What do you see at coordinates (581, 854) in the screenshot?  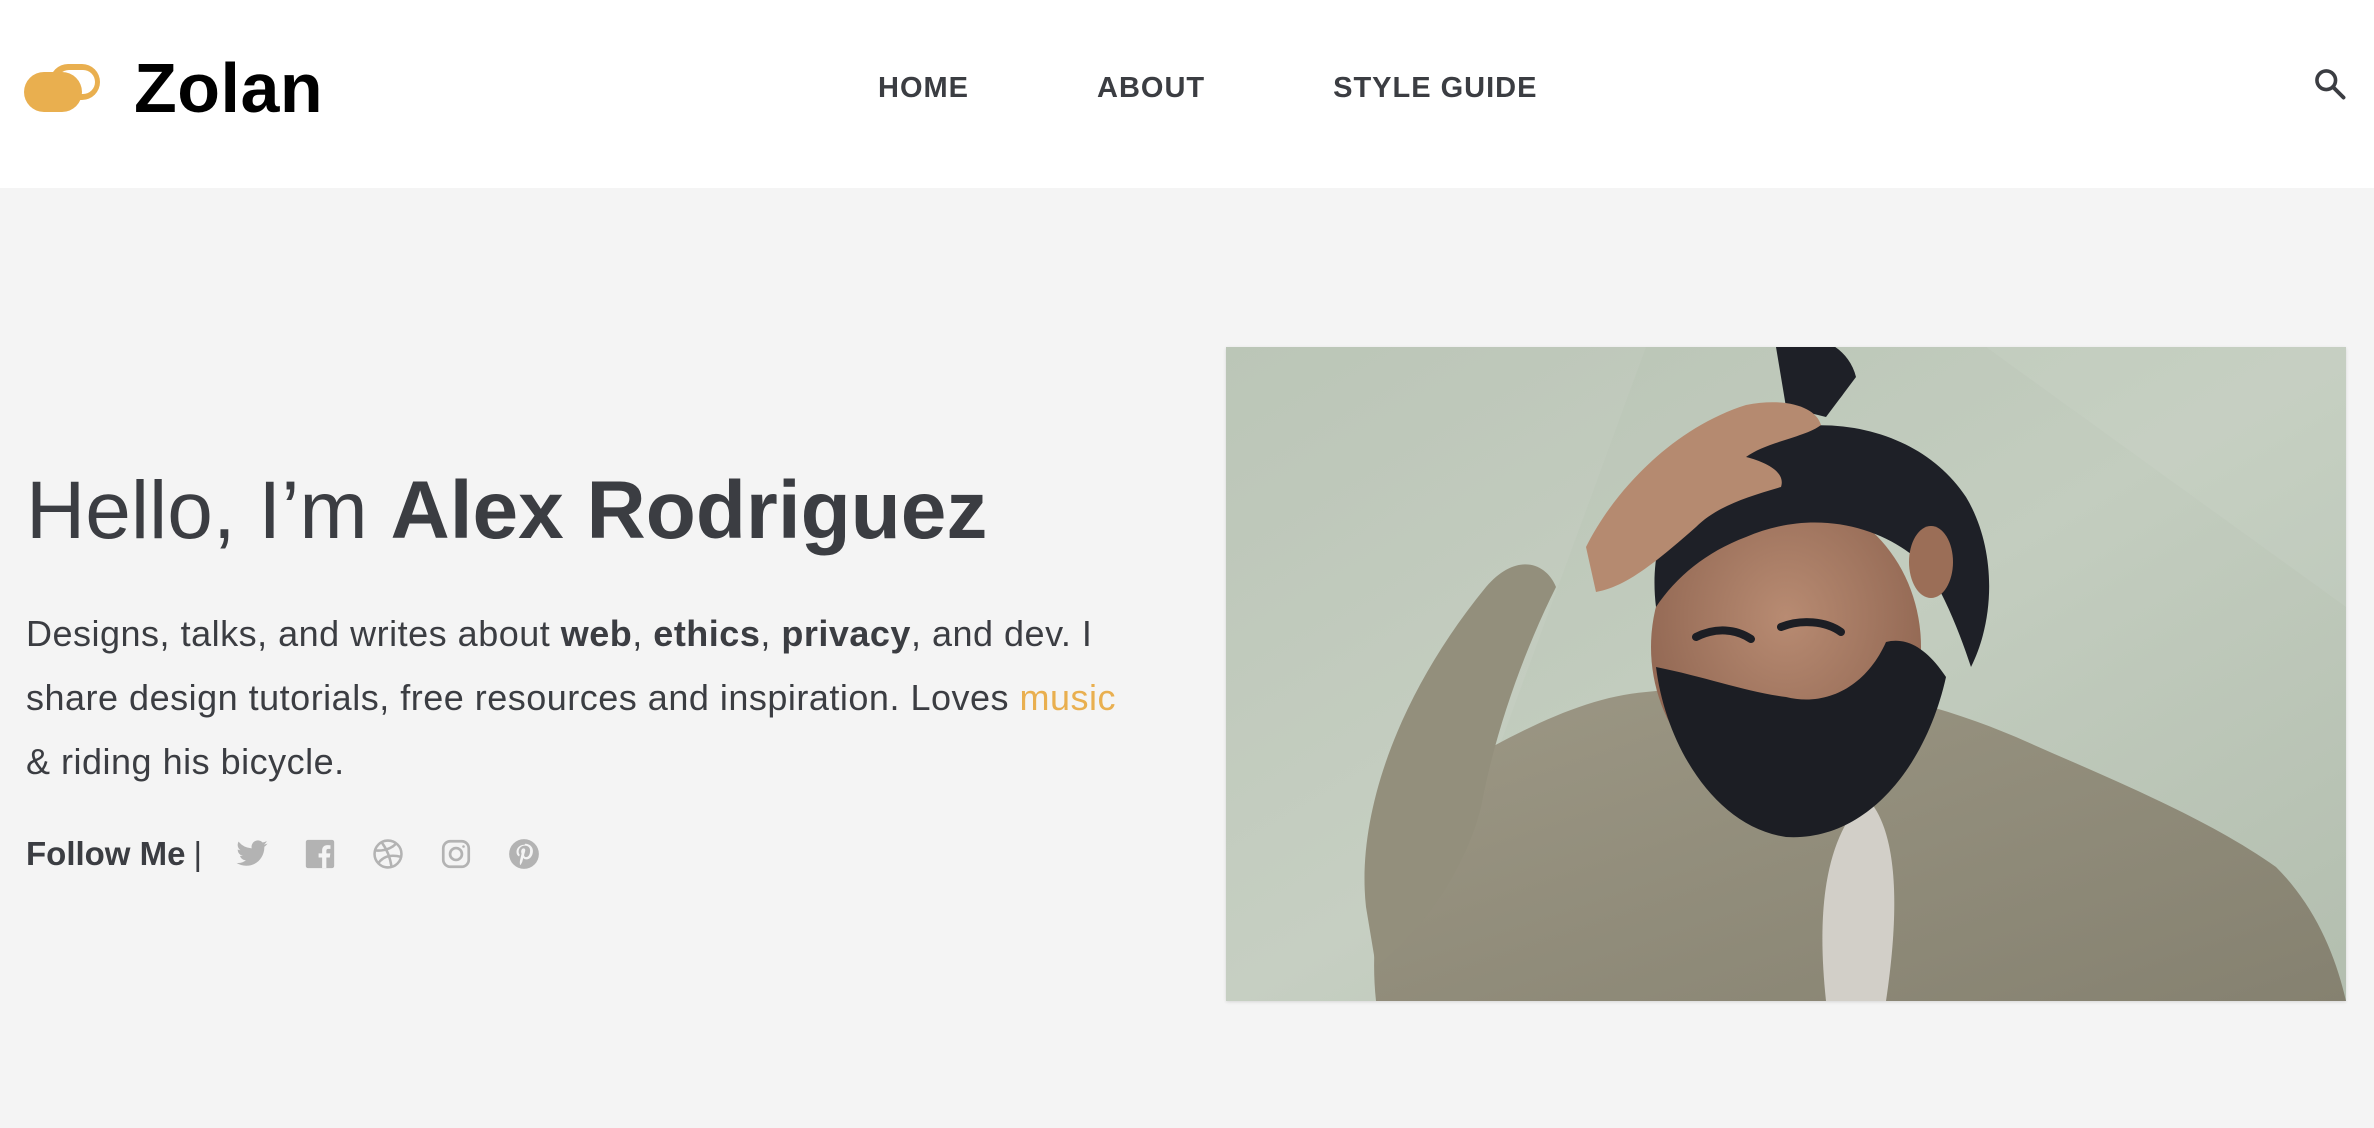 I see `follow-me-row: Follow Me |` at bounding box center [581, 854].